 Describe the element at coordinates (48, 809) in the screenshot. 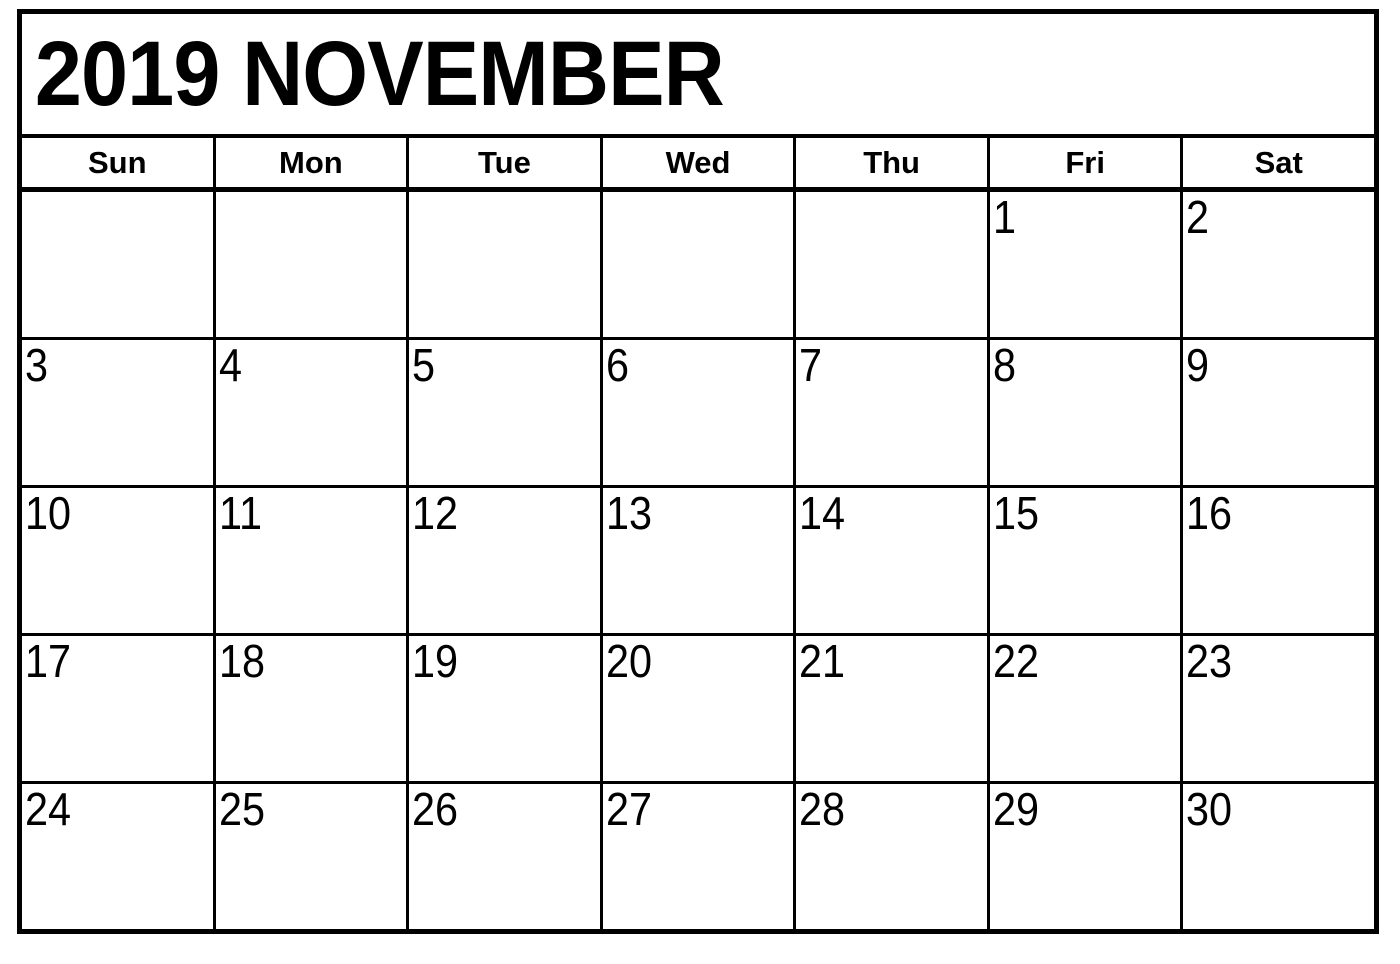

I see `day-number: 24` at that location.